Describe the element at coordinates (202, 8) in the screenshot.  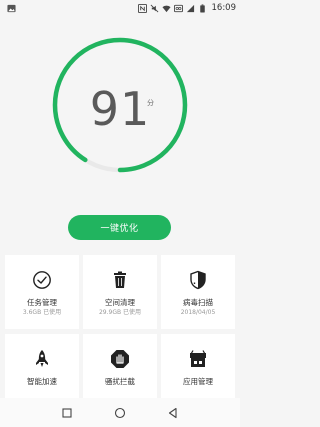
I see `battery-icon` at that location.